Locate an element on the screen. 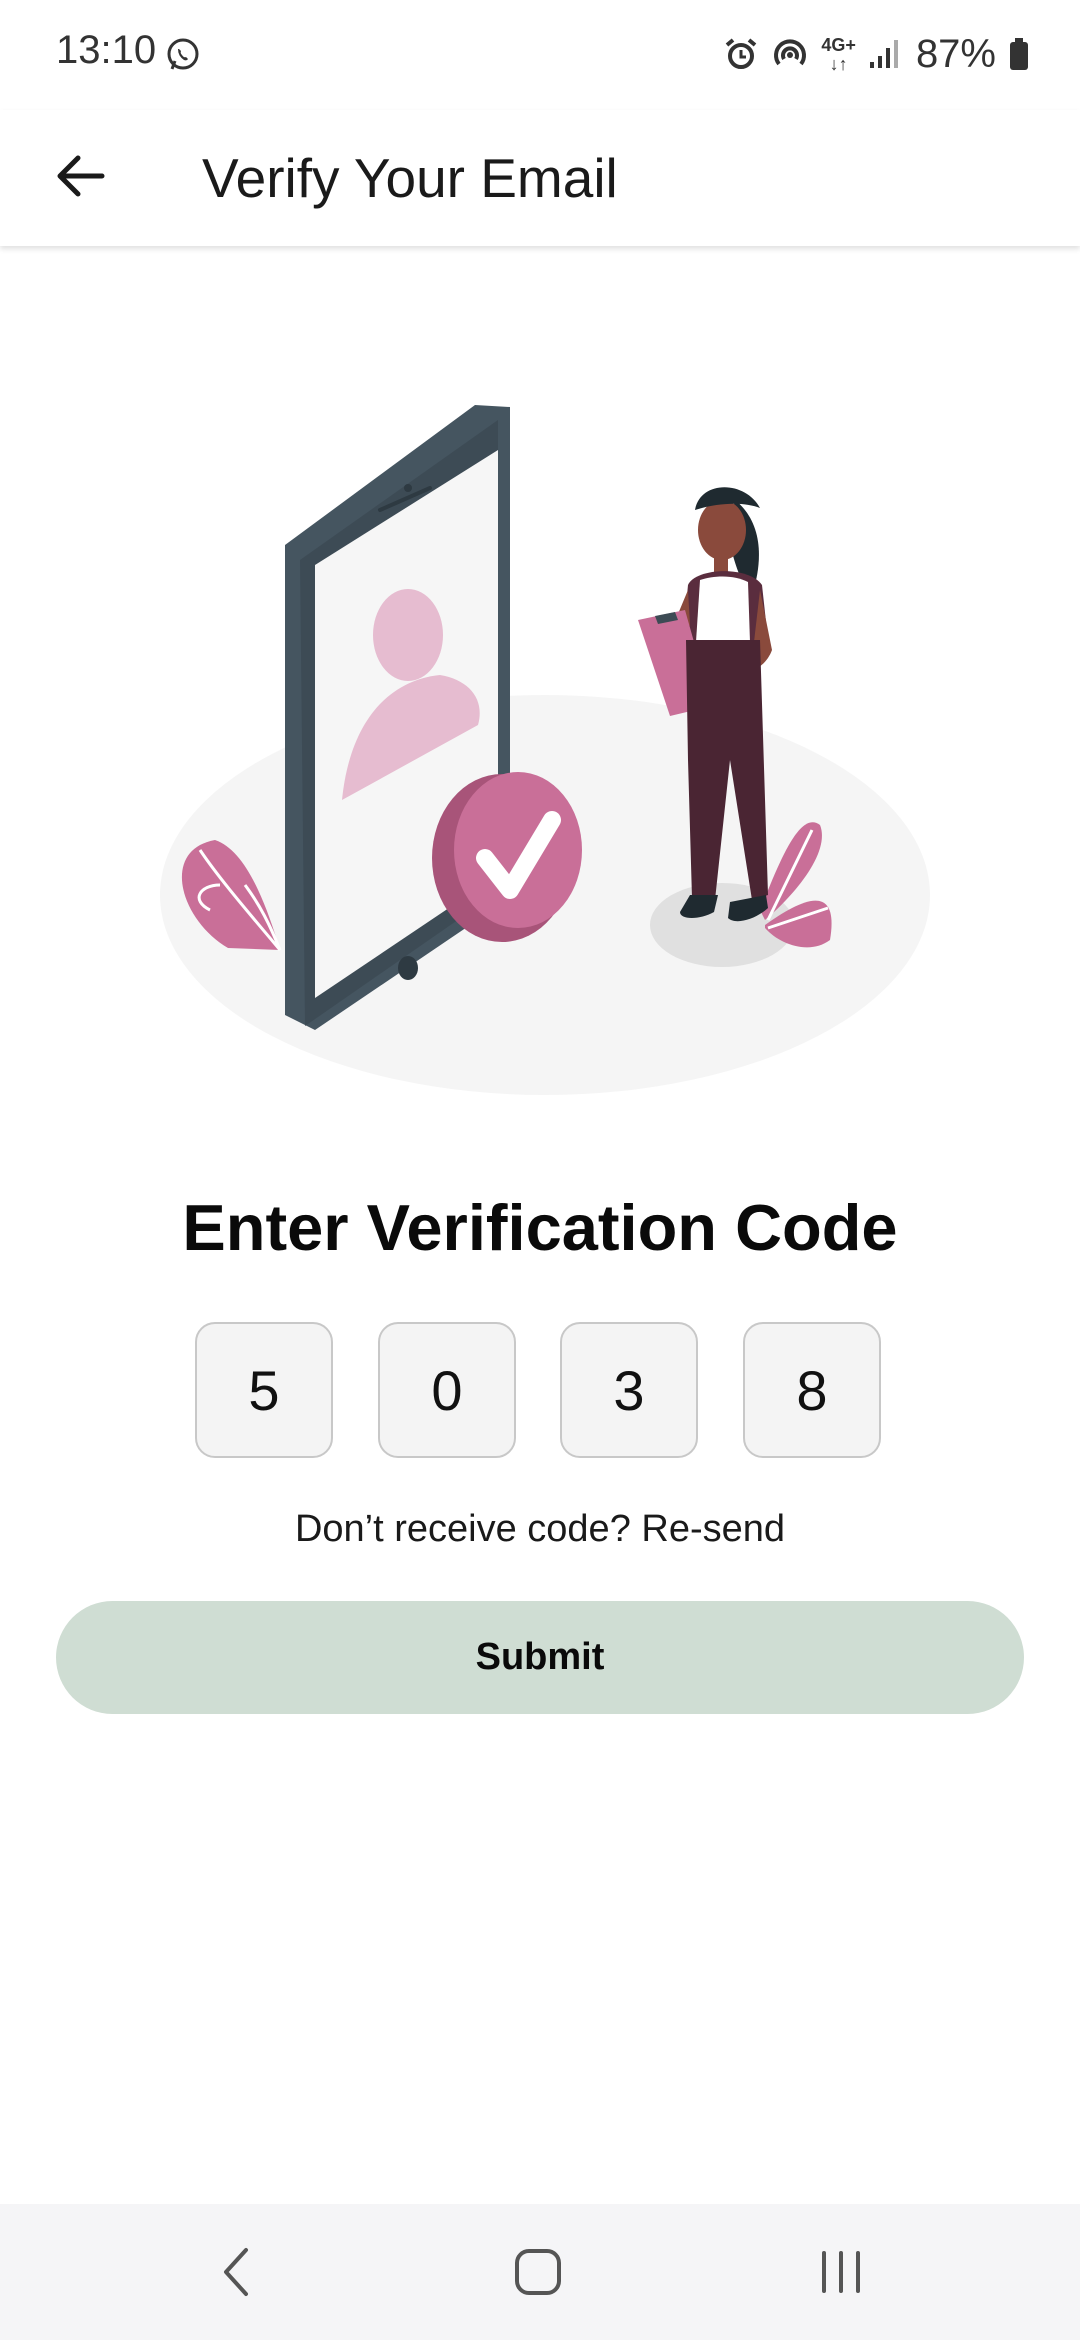 The height and width of the screenshot is (2340, 1080). status-icons: 4G+ ↓↑ 87% is located at coordinates (870, 54).